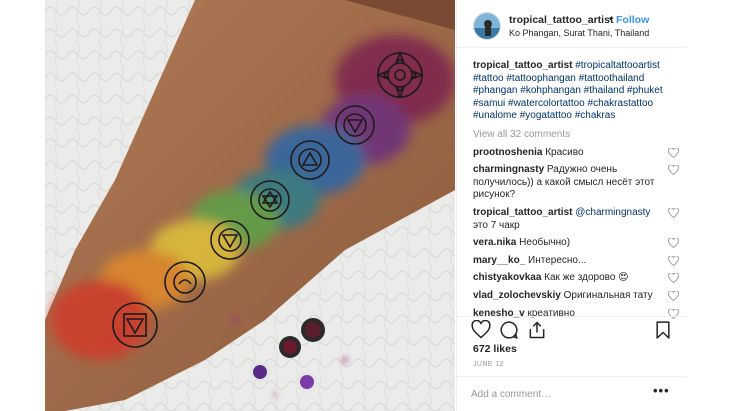 This screenshot has height=411, width=730. What do you see at coordinates (561, 20) in the screenshot?
I see `header-username: tropical_tattoo_artist` at bounding box center [561, 20].